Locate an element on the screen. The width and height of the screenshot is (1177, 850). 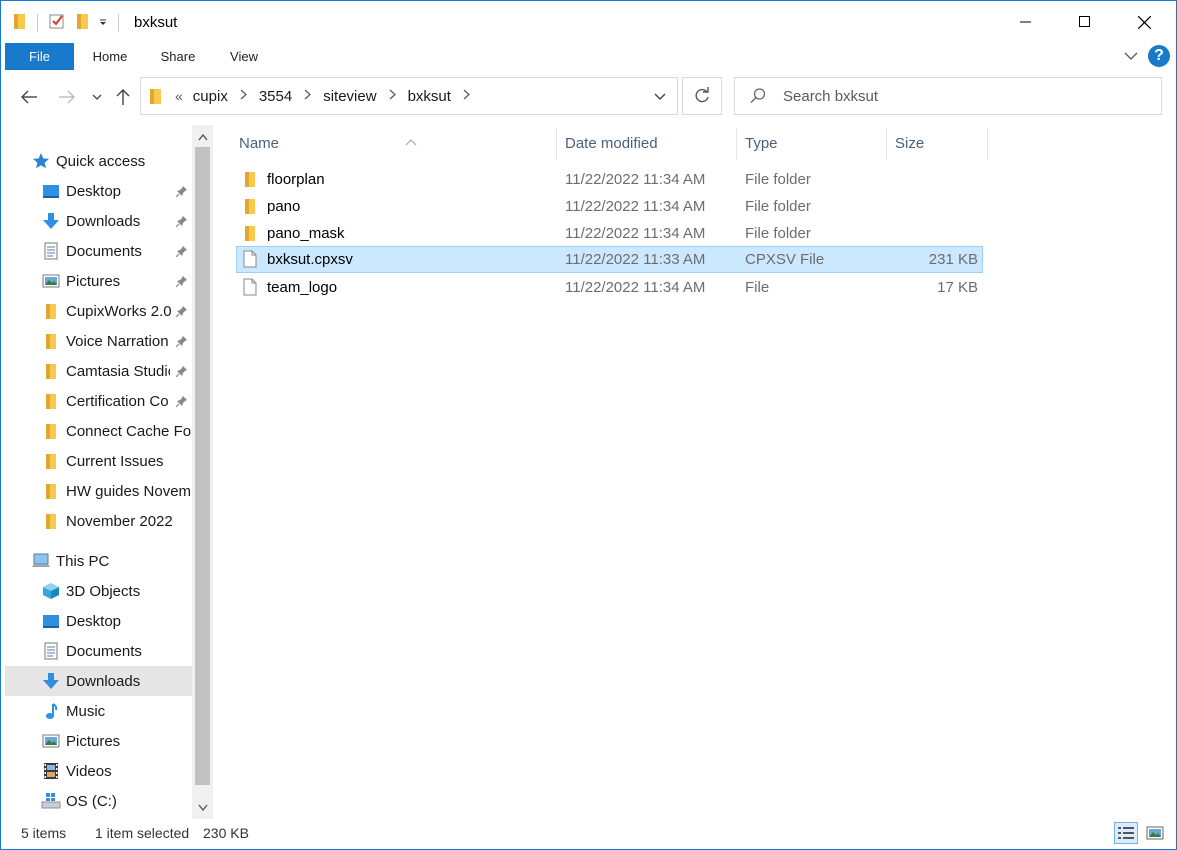
column-header-date: Date modified is located at coordinates (647, 144).